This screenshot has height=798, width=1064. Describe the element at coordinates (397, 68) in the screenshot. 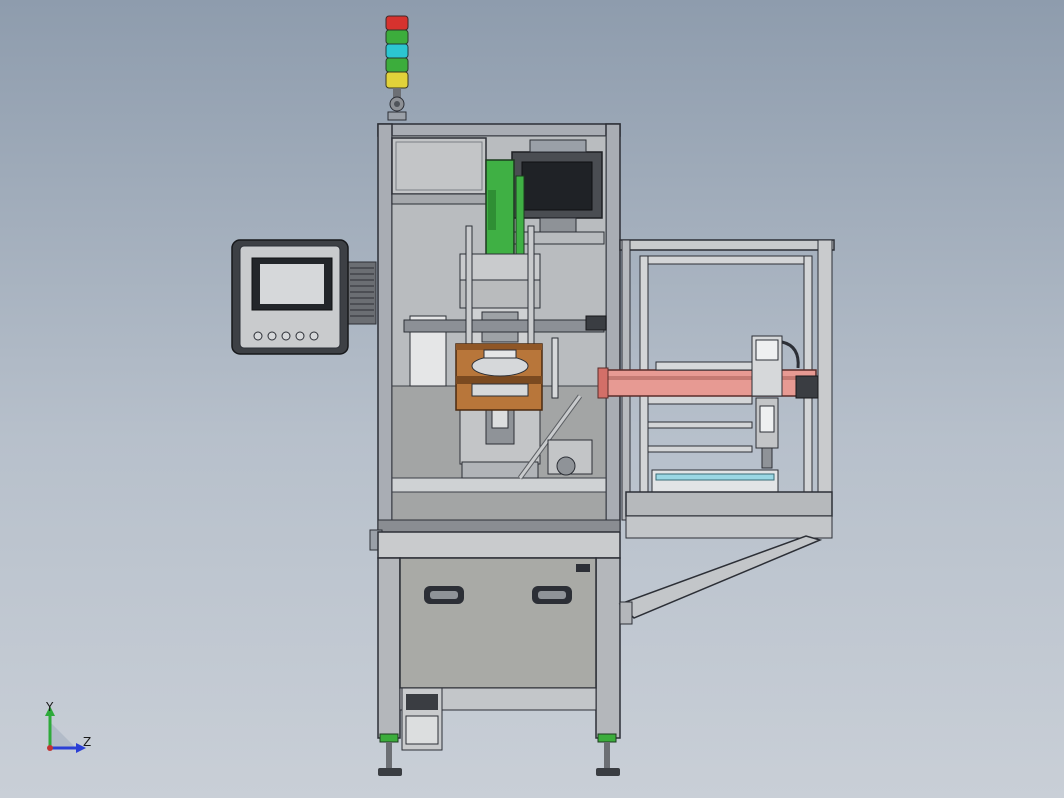

I see `signal-tower` at that location.